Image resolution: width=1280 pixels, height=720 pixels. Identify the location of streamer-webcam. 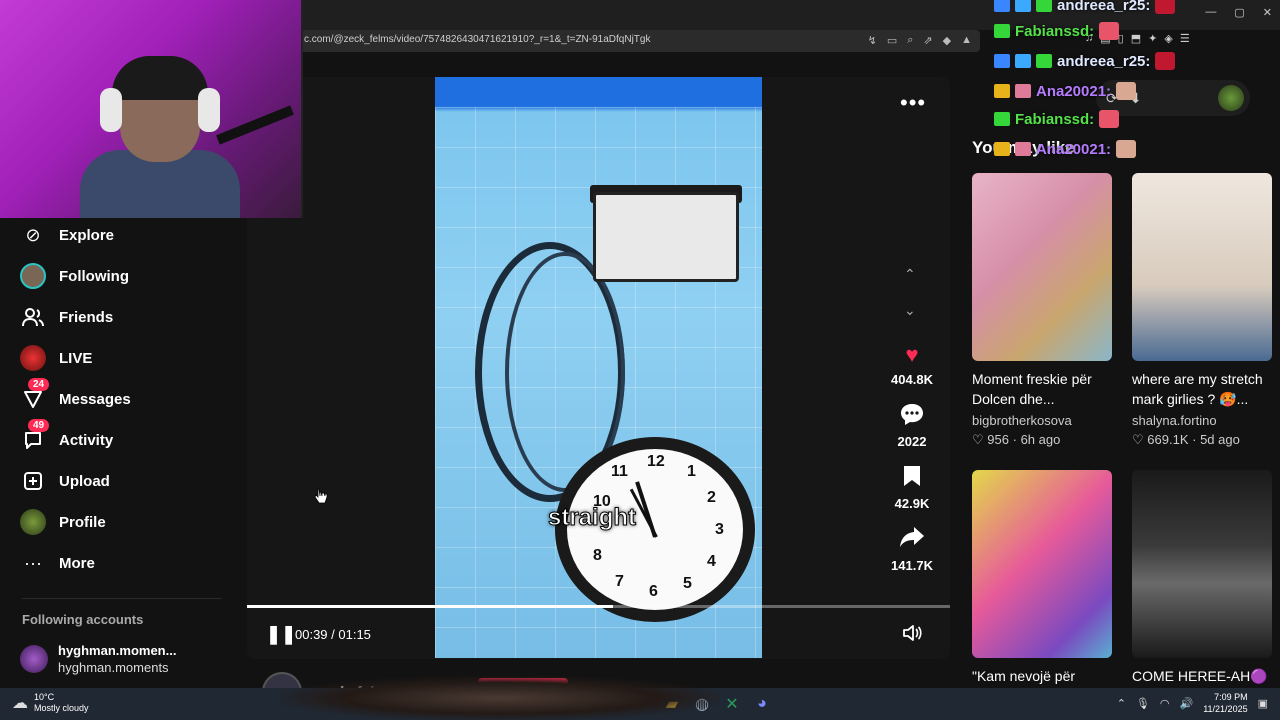
(151, 109).